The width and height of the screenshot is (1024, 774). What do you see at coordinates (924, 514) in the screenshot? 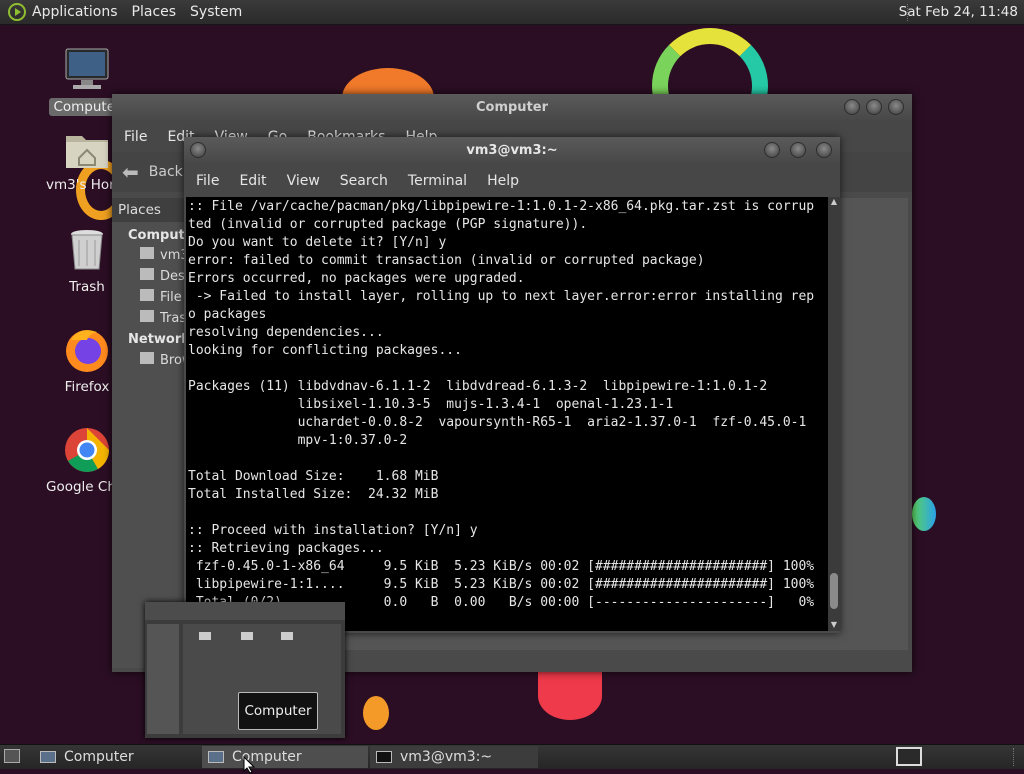
I see `wallpaper-blue-dot` at bounding box center [924, 514].